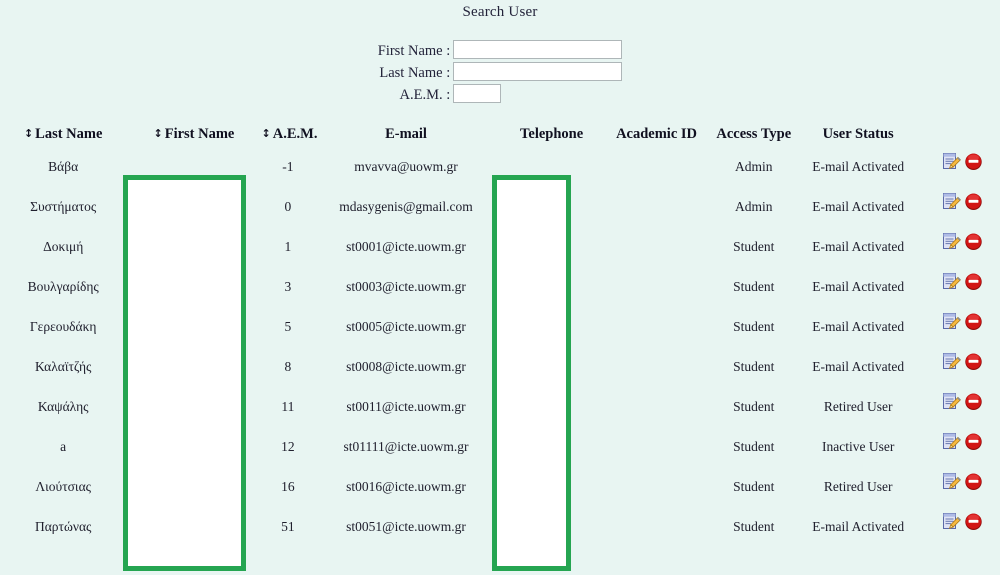  What do you see at coordinates (500, 12) in the screenshot?
I see `page-title: Search User` at bounding box center [500, 12].